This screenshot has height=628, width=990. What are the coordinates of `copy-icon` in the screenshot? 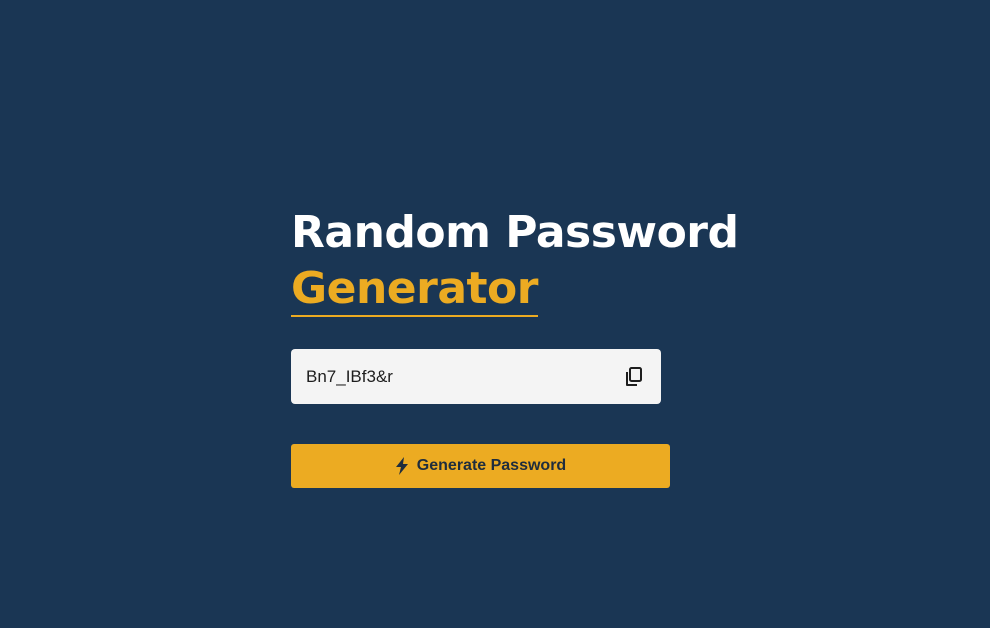 It's located at (634, 376).